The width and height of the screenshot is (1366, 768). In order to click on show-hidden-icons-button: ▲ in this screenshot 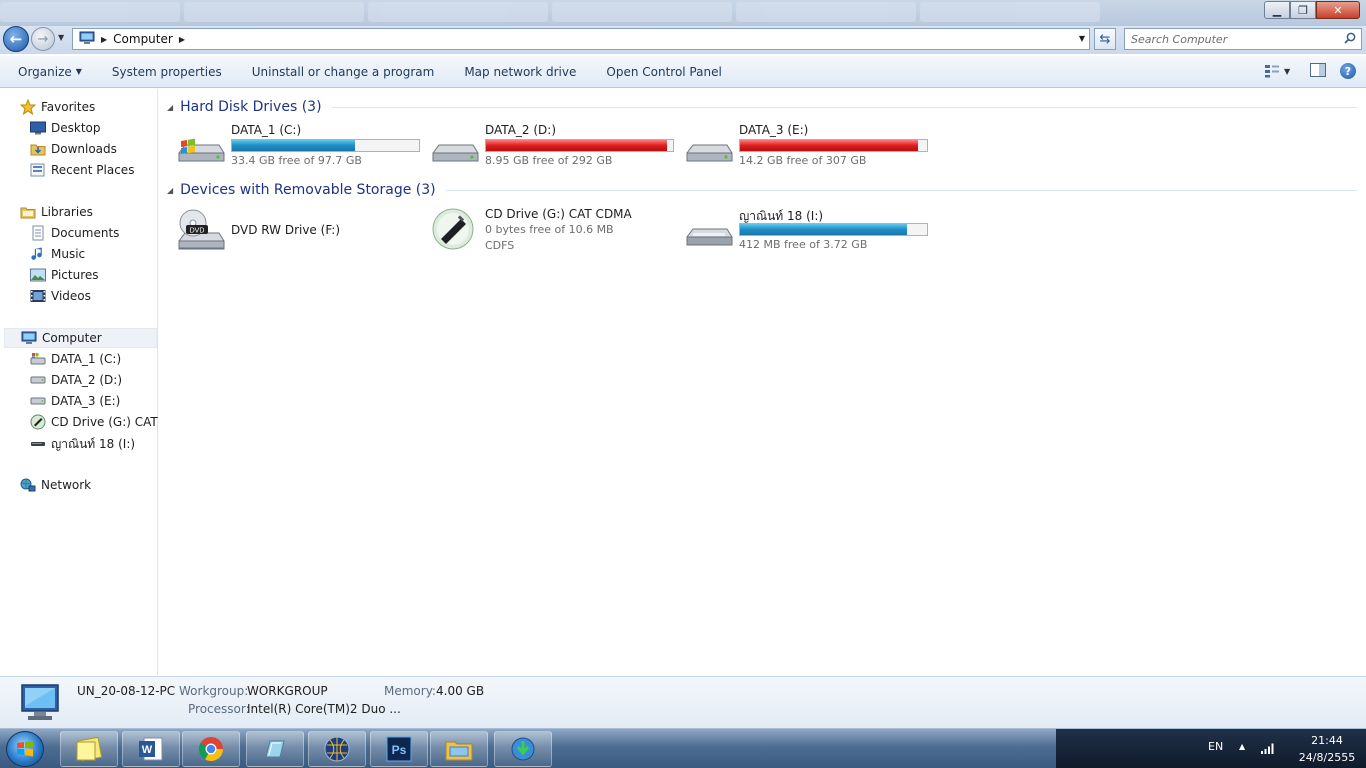, I will do `click(1242, 746)`.